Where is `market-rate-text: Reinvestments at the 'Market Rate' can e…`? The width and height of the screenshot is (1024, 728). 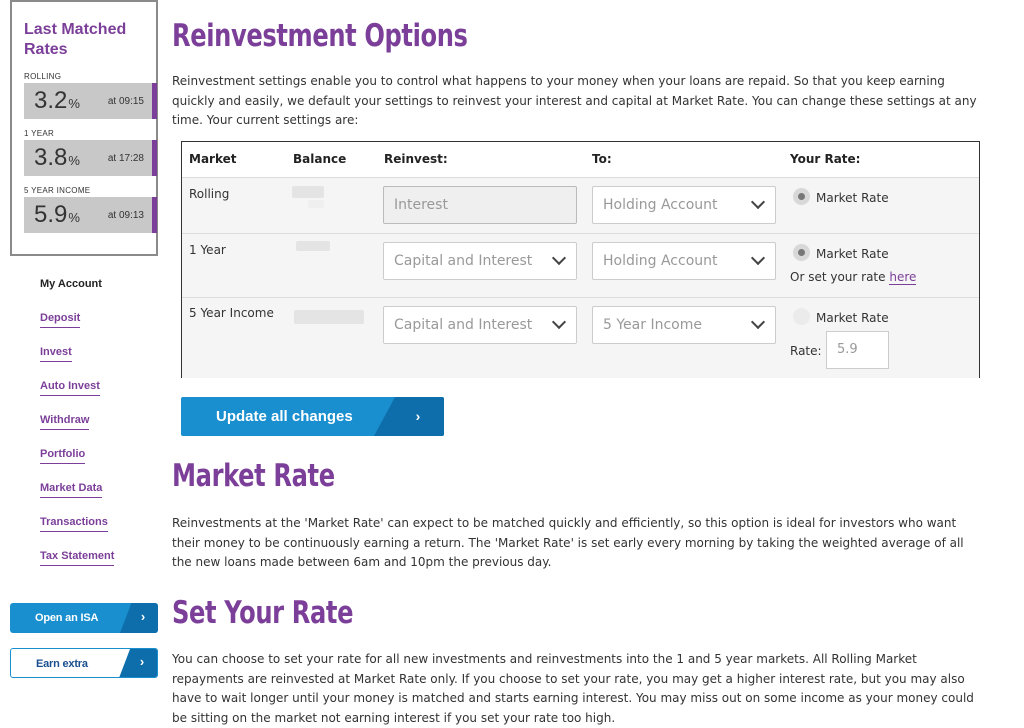
market-rate-text: Reinvestments at the 'Market Rate' can e… is located at coordinates (568, 542).